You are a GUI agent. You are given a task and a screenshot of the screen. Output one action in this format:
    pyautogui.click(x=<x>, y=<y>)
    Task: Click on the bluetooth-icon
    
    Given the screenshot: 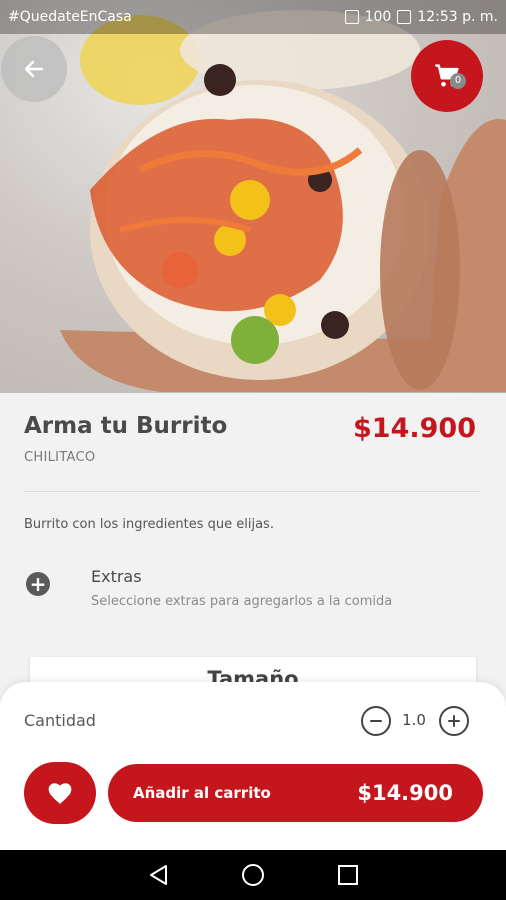 What is the action you would take?
    pyautogui.click(x=351, y=17)
    